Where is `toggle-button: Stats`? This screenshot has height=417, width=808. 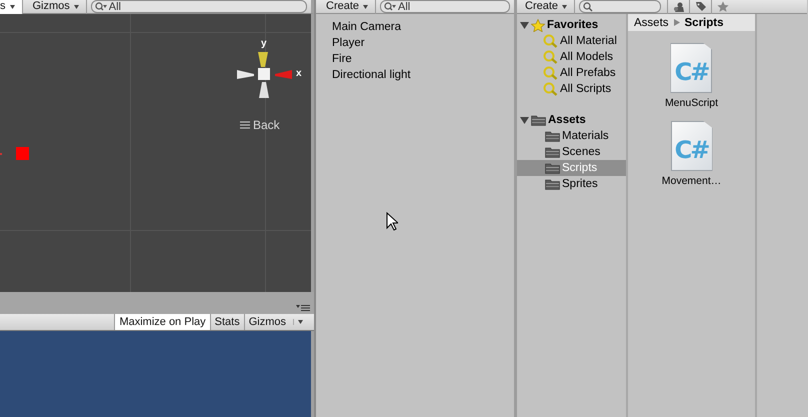 toggle-button: Stats is located at coordinates (227, 322).